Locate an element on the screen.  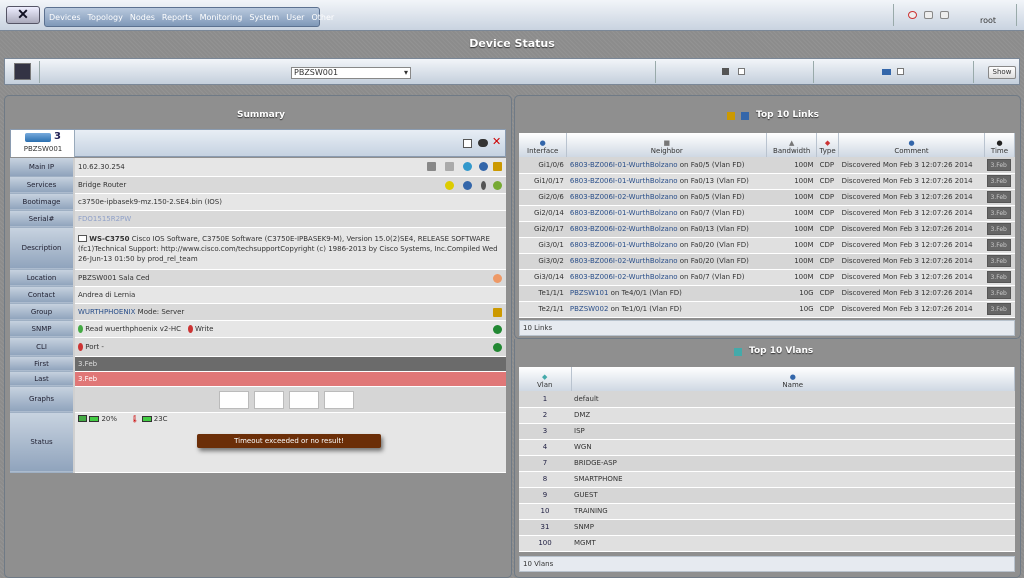
device-icon is located at coordinates (22, 71).